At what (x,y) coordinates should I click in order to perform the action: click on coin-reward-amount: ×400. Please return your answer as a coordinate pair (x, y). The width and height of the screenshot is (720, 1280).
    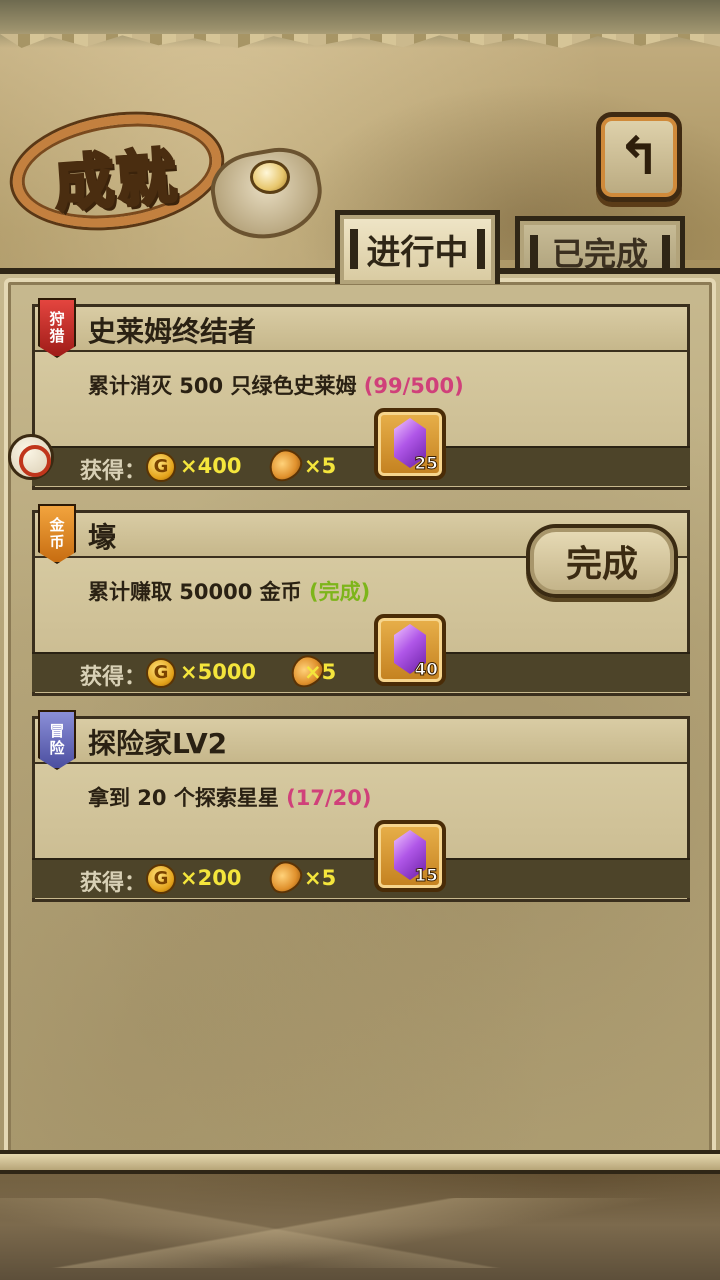
    Looking at the image, I should click on (211, 466).